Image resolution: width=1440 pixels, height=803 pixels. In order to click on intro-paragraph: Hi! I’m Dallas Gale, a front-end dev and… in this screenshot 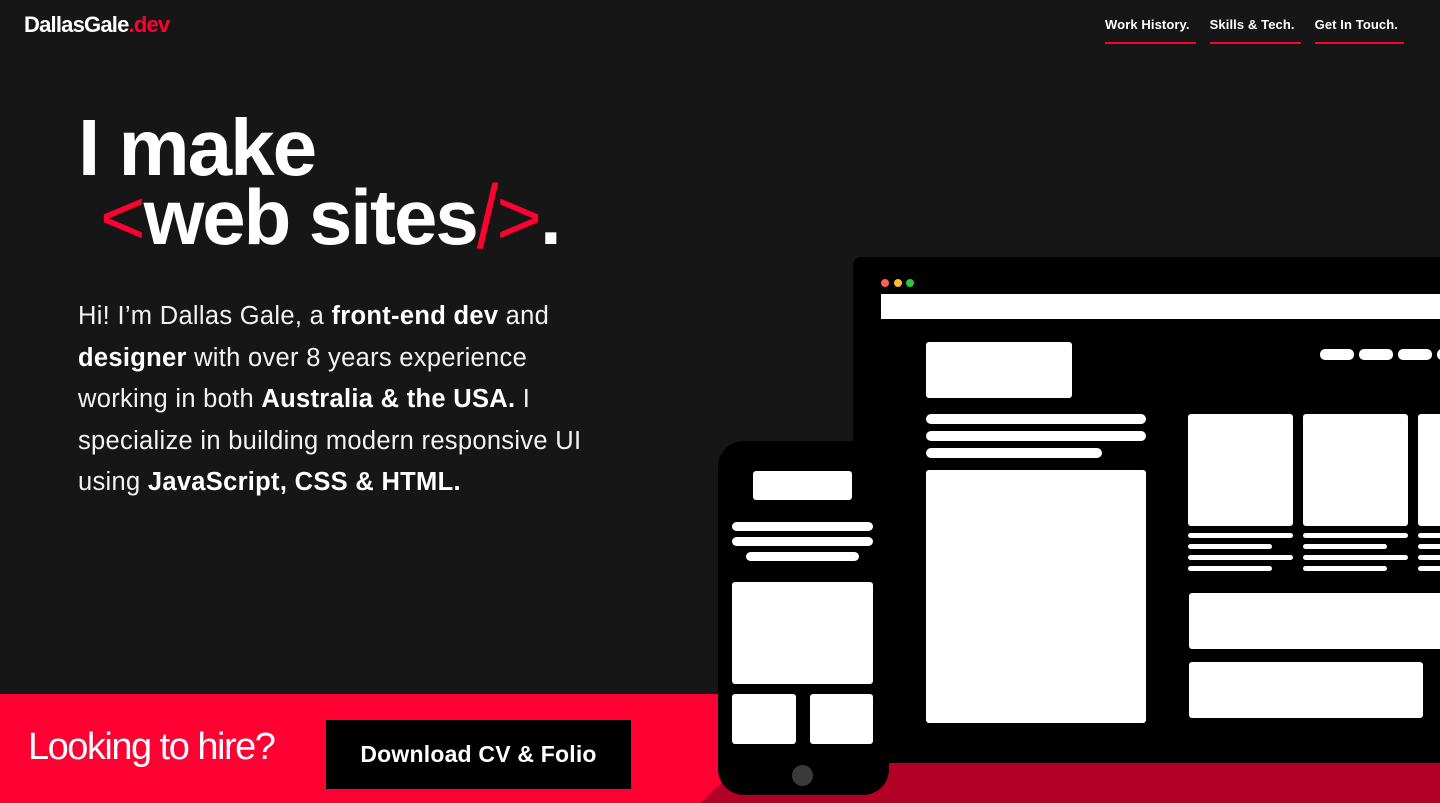, I will do `click(348, 400)`.